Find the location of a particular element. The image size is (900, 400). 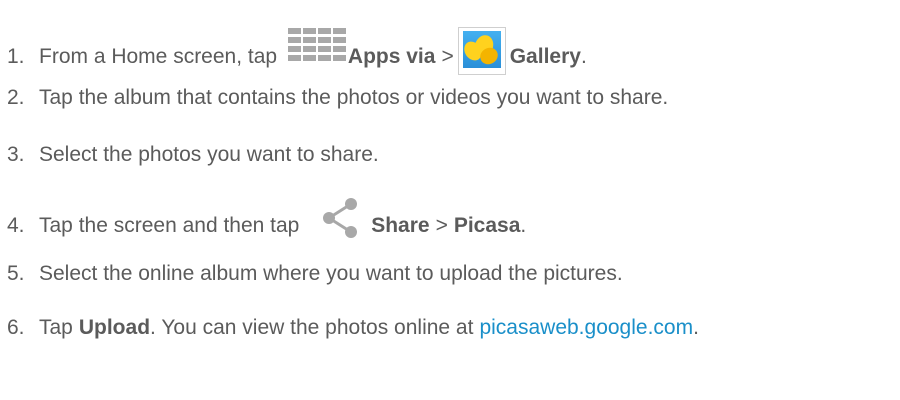

step-3: 3. Select the photos you want to share. is located at coordinates (193, 155).